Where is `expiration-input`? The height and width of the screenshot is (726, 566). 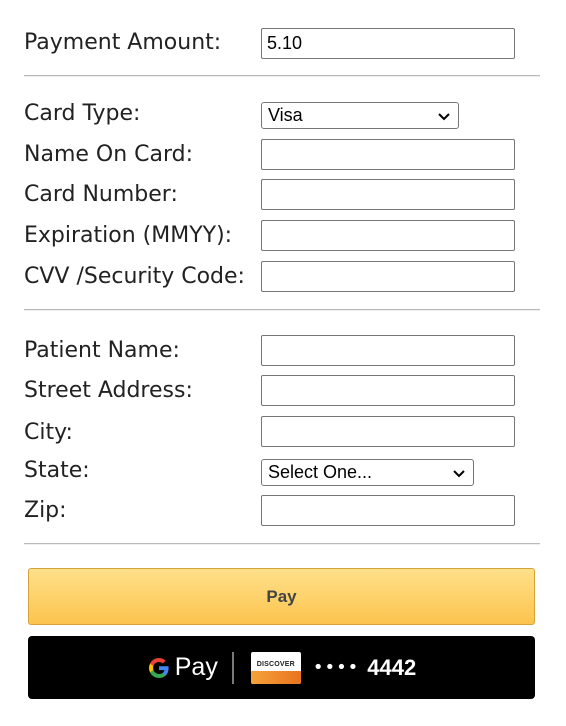 expiration-input is located at coordinates (388, 235).